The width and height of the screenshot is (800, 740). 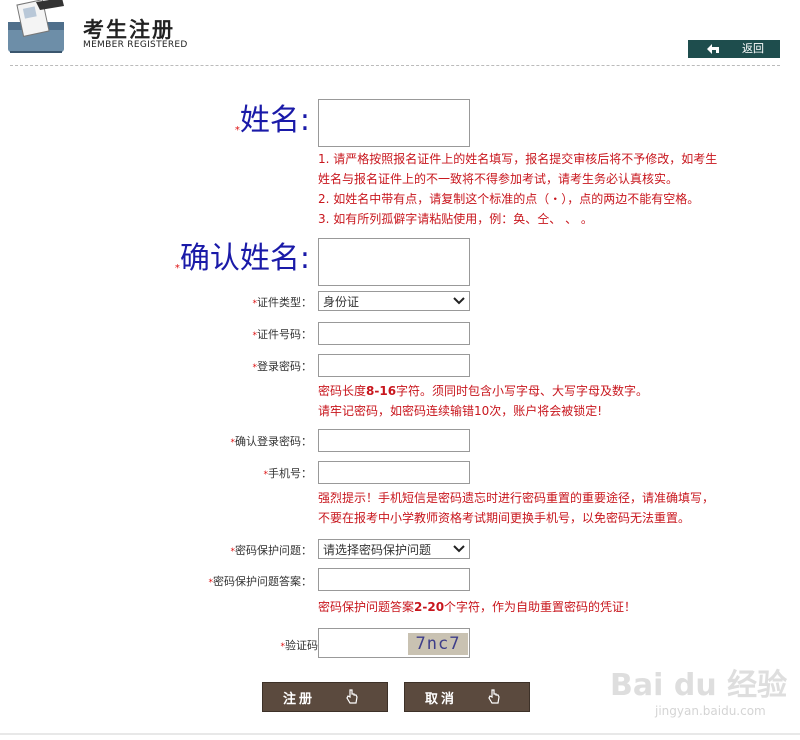 What do you see at coordinates (753, 48) in the screenshot?
I see `back-button-label: 返回` at bounding box center [753, 48].